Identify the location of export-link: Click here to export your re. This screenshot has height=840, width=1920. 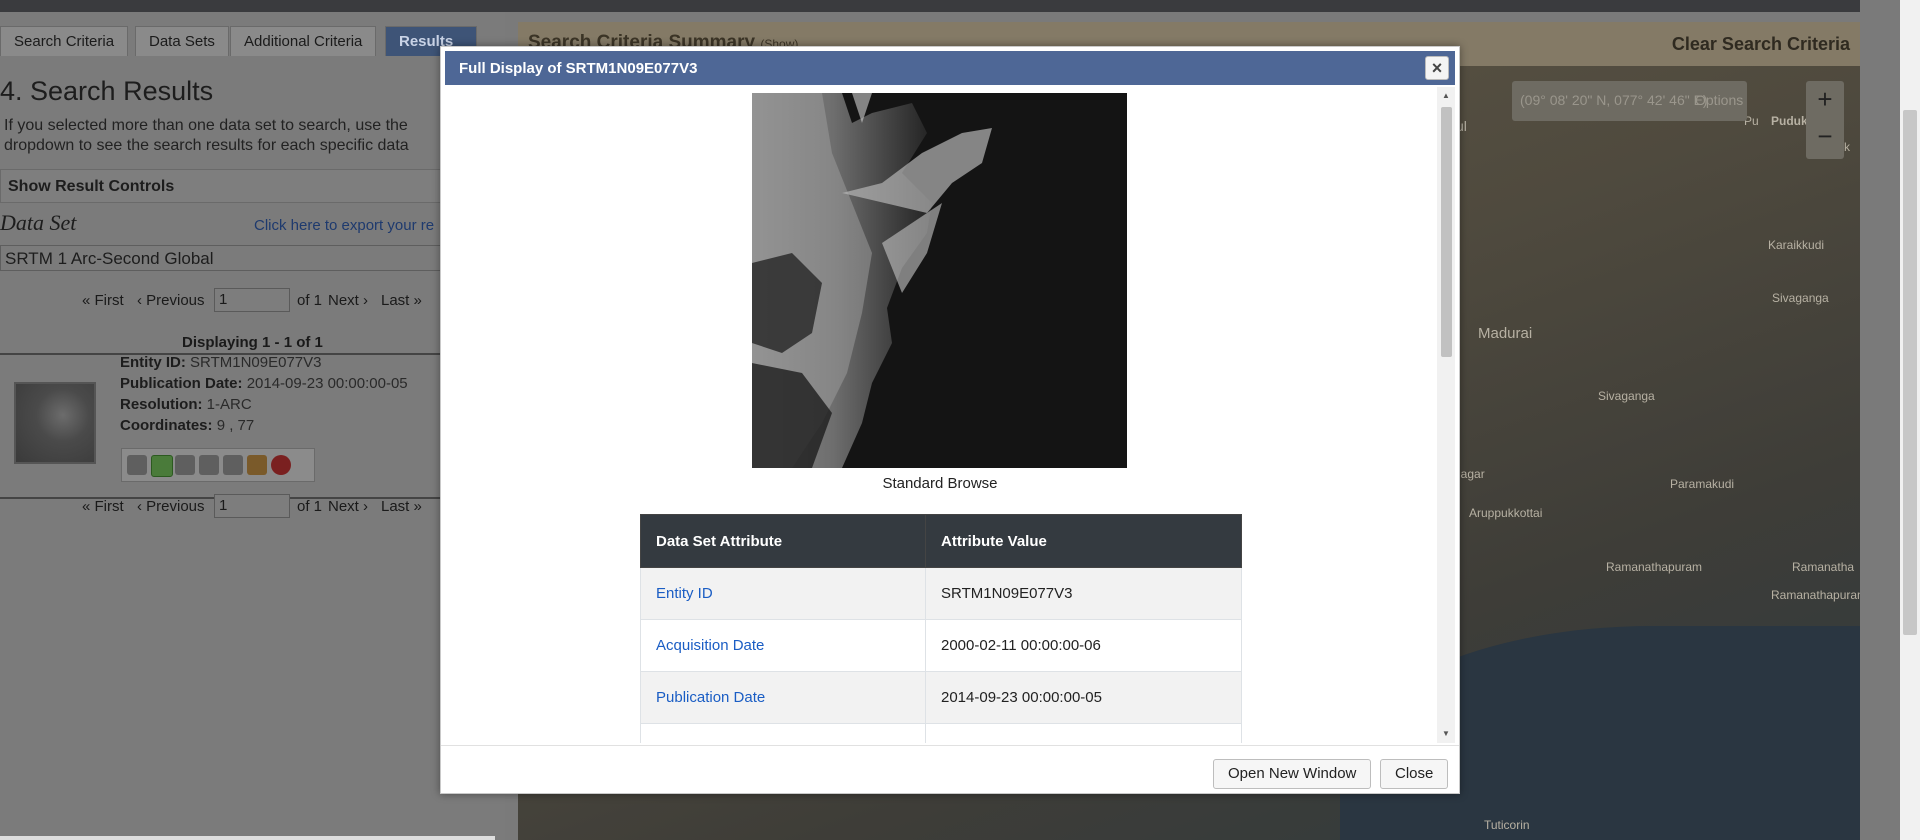
(344, 225).